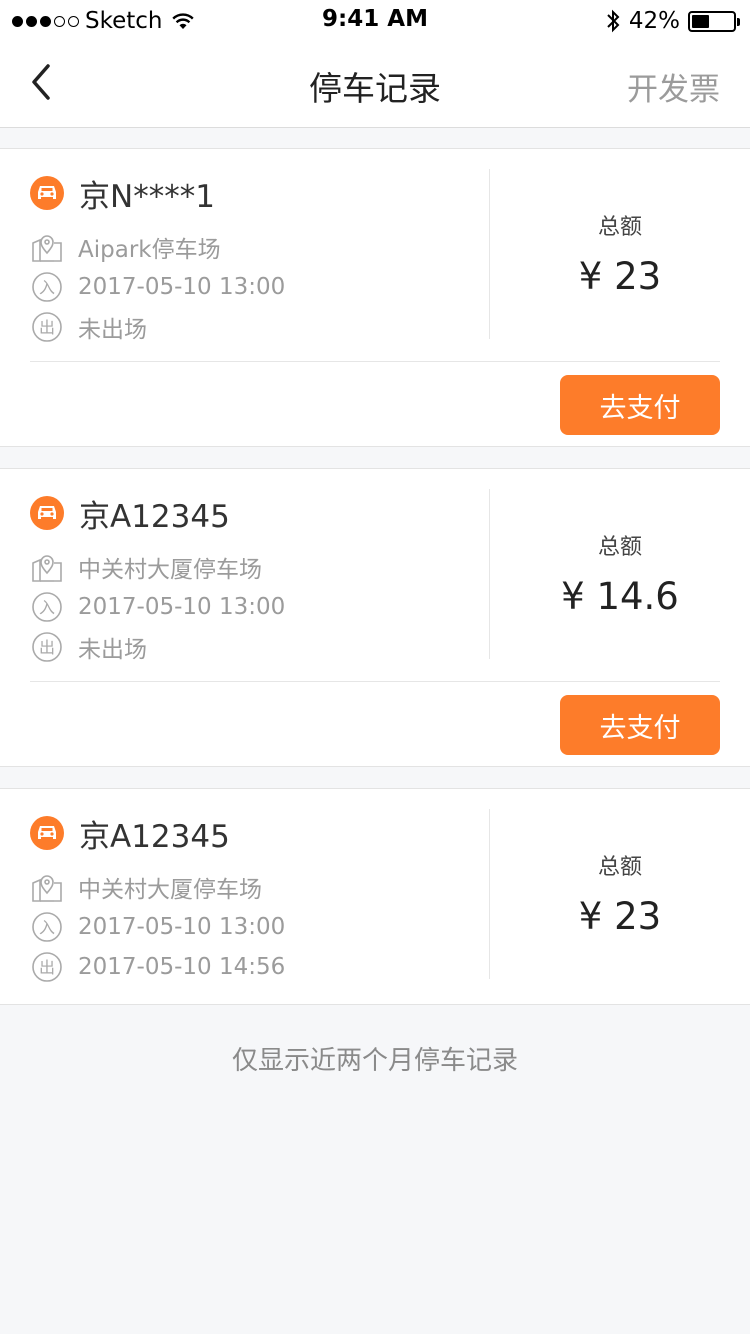 This screenshot has height=1334, width=750. What do you see at coordinates (147, 196) in the screenshot?
I see `license-plate: 京N****1` at bounding box center [147, 196].